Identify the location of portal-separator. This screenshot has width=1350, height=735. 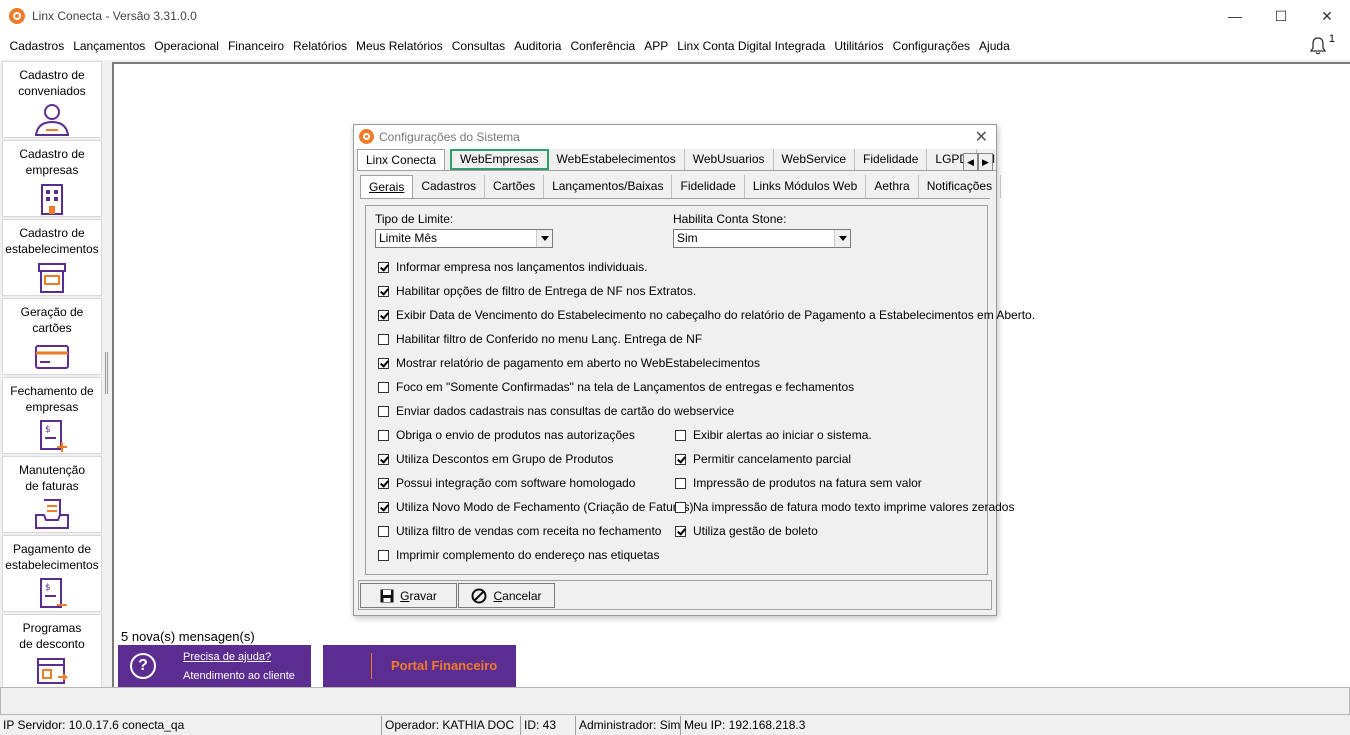
(371, 666).